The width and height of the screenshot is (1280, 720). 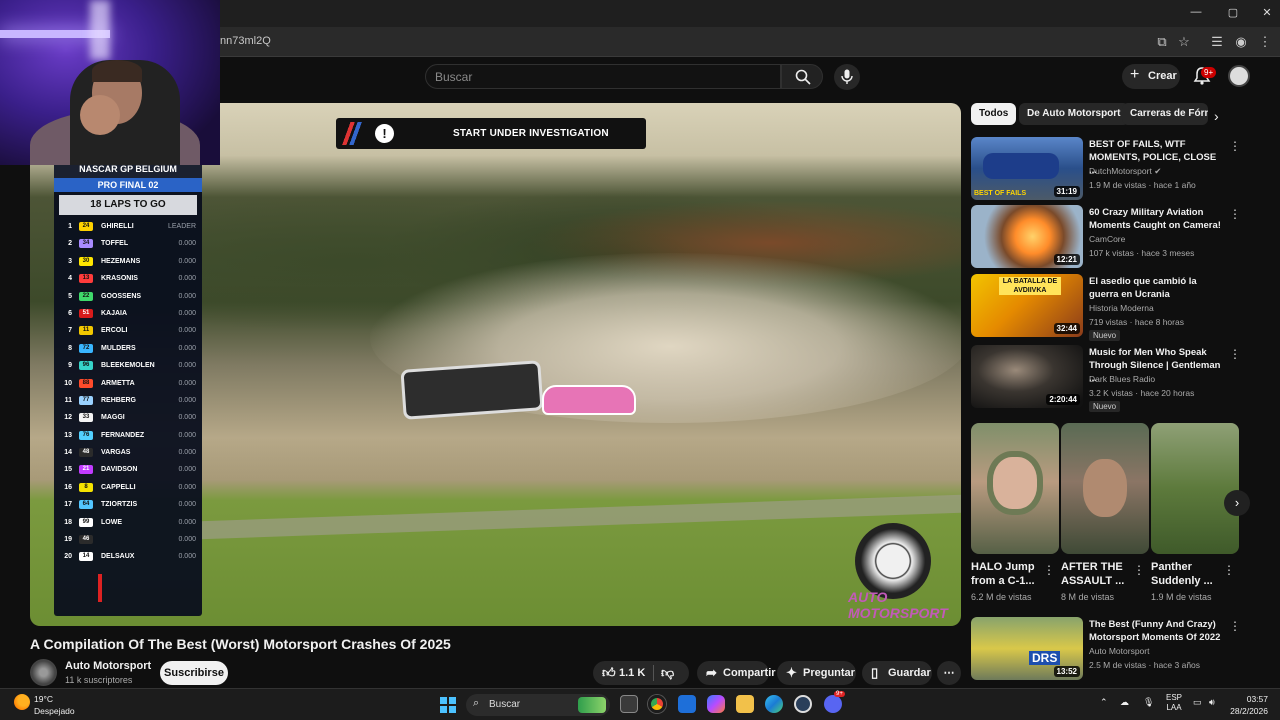 I want to click on series-logo, so click(x=128, y=588).